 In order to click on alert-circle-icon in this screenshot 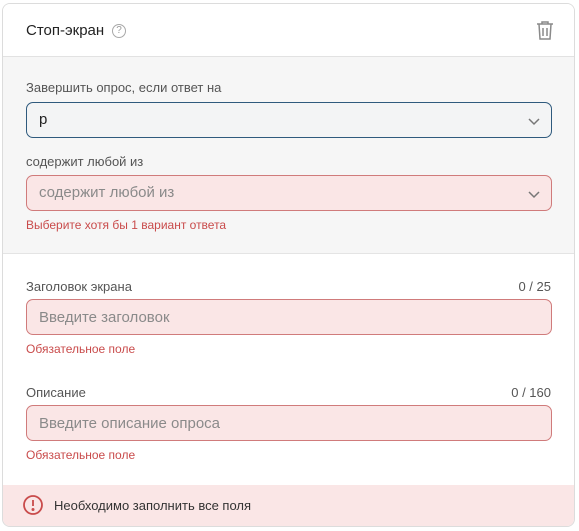, I will do `click(33, 505)`.